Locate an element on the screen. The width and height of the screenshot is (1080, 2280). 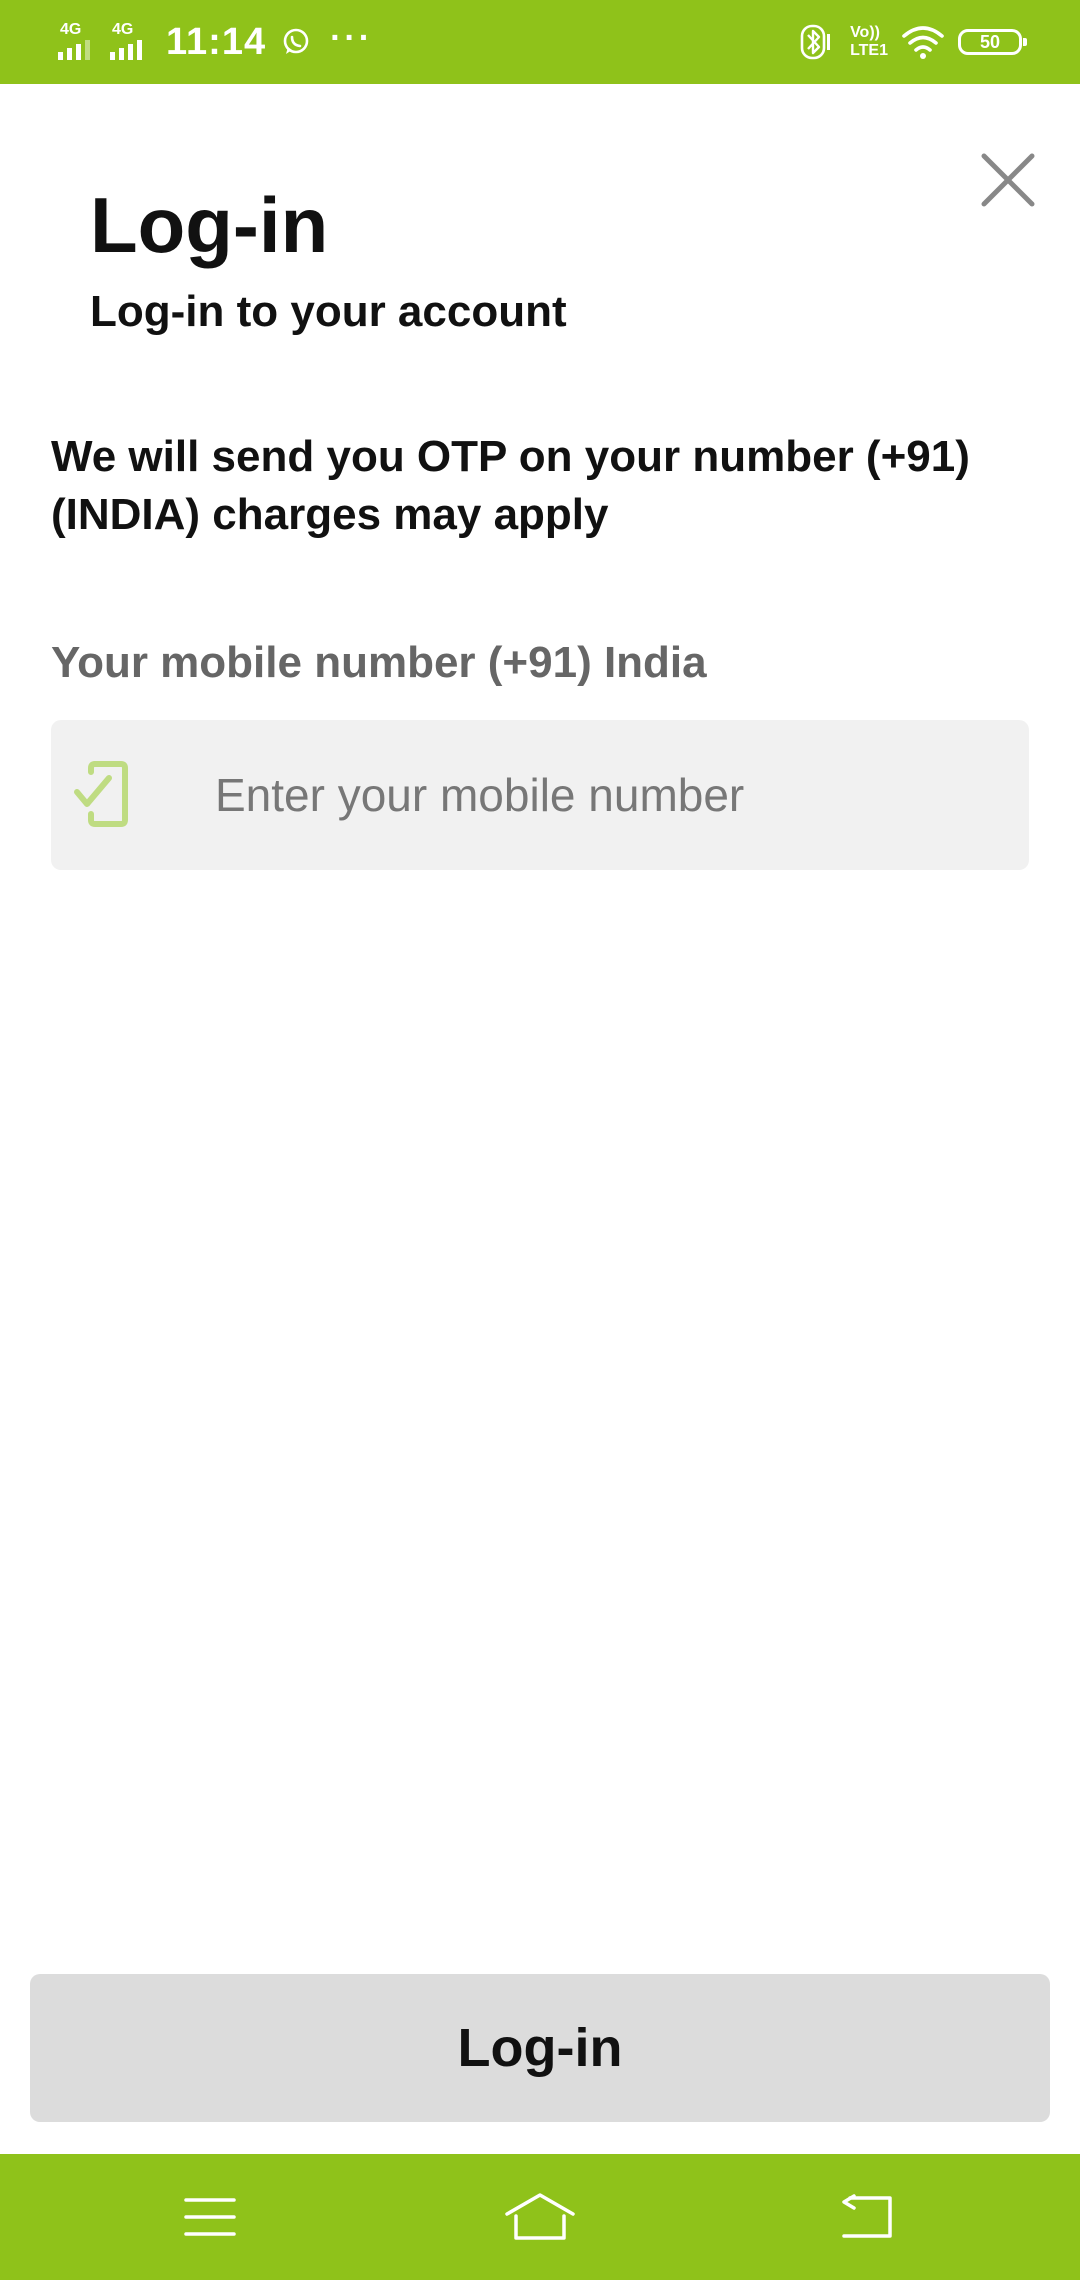
nav-menu-button is located at coordinates (210, 2217).